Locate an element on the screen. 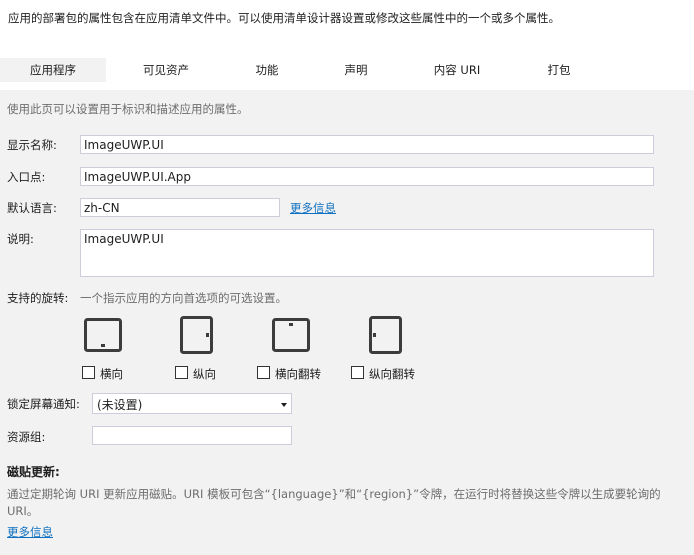 This screenshot has height=555, width=694. portrait-device-icon is located at coordinates (196, 335).